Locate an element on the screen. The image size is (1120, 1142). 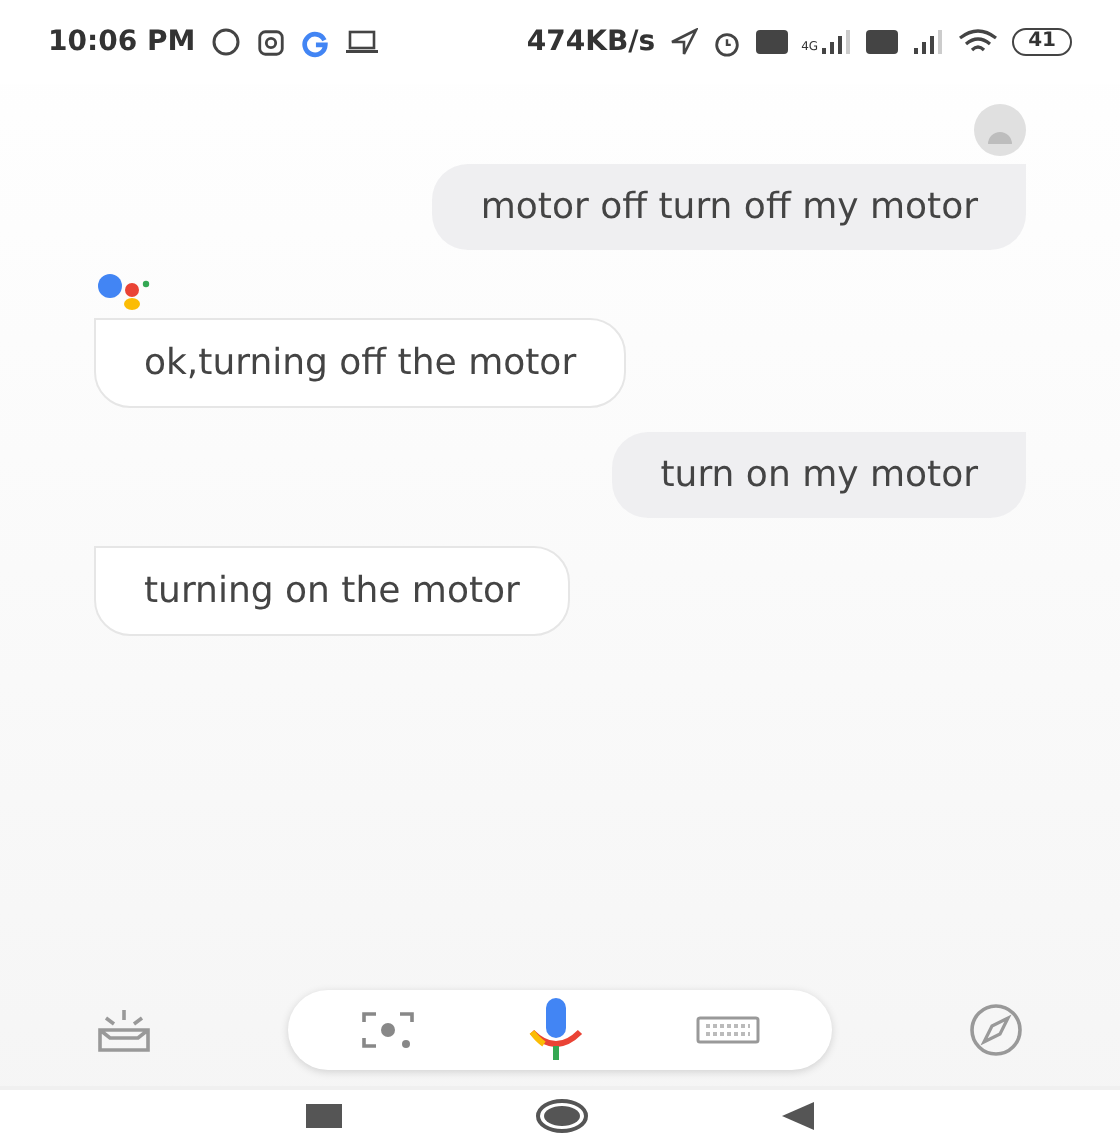
user-message: turn on my motor is located at coordinates (819, 475).